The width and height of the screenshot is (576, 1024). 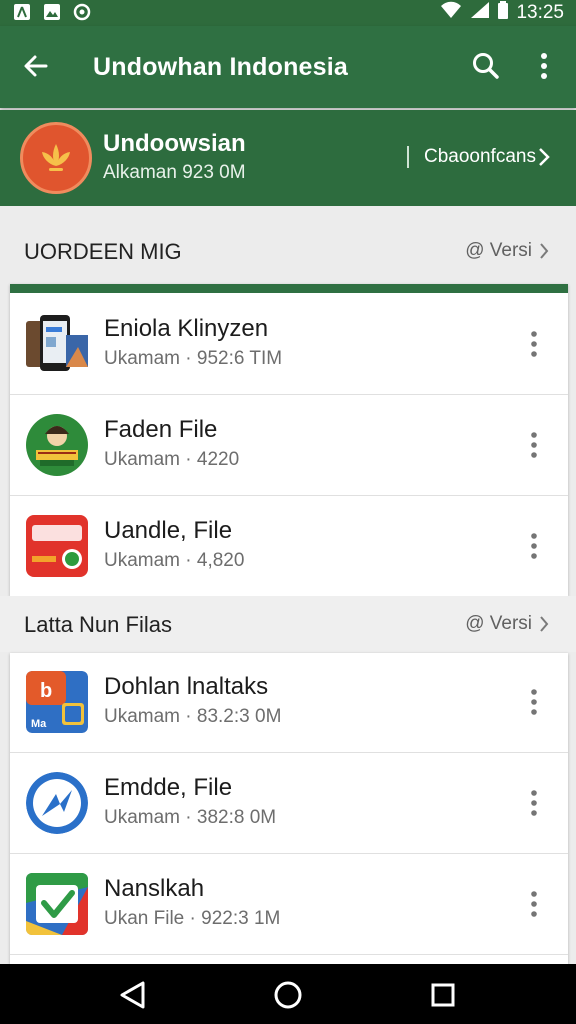 I want to click on system-navigation-bar, so click(x=288, y=994).